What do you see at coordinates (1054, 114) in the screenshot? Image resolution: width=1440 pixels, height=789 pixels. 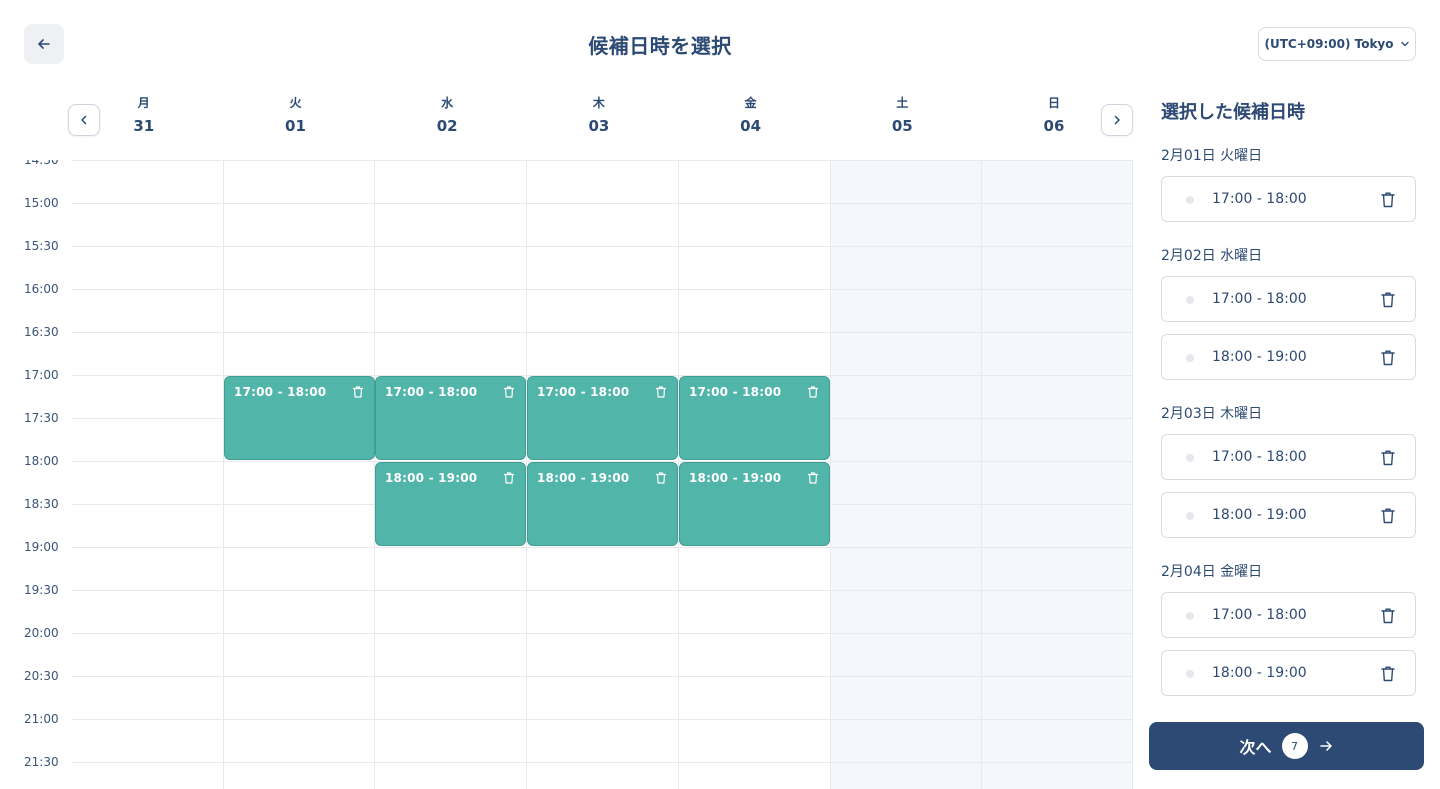 I see `day-header: 日 06` at bounding box center [1054, 114].